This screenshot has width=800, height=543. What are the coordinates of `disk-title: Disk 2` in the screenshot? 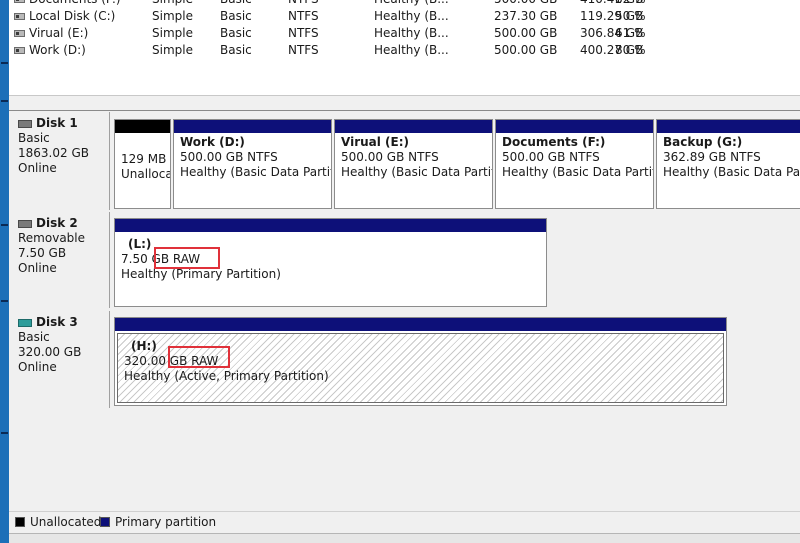 It's located at (57, 223).